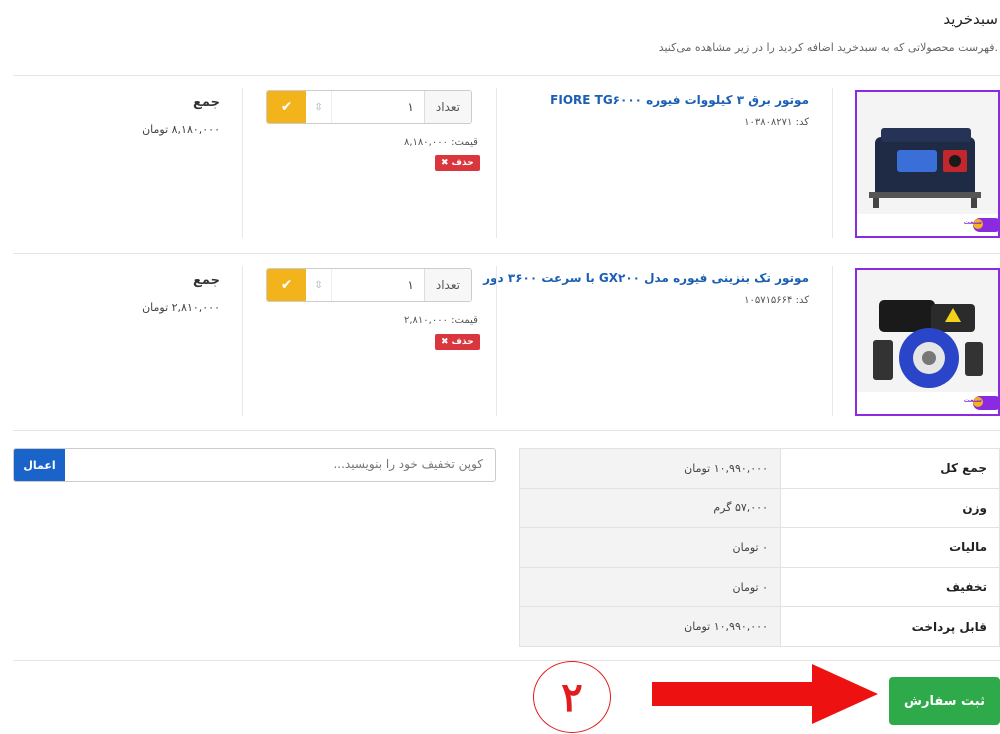  I want to click on item-sum-value: ۸,۱۸۰,۰۰۰ تومان, so click(181, 129).